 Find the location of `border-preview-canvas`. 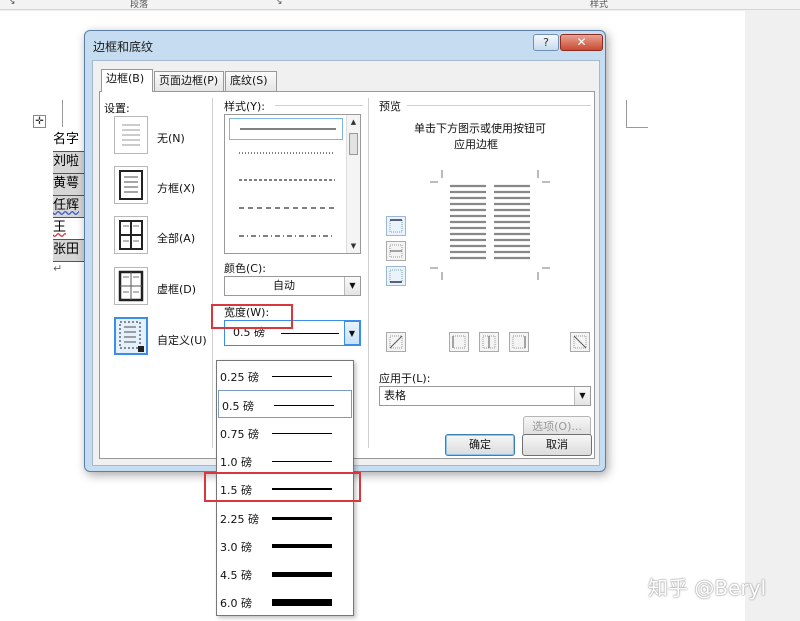

border-preview-canvas is located at coordinates (490, 225).